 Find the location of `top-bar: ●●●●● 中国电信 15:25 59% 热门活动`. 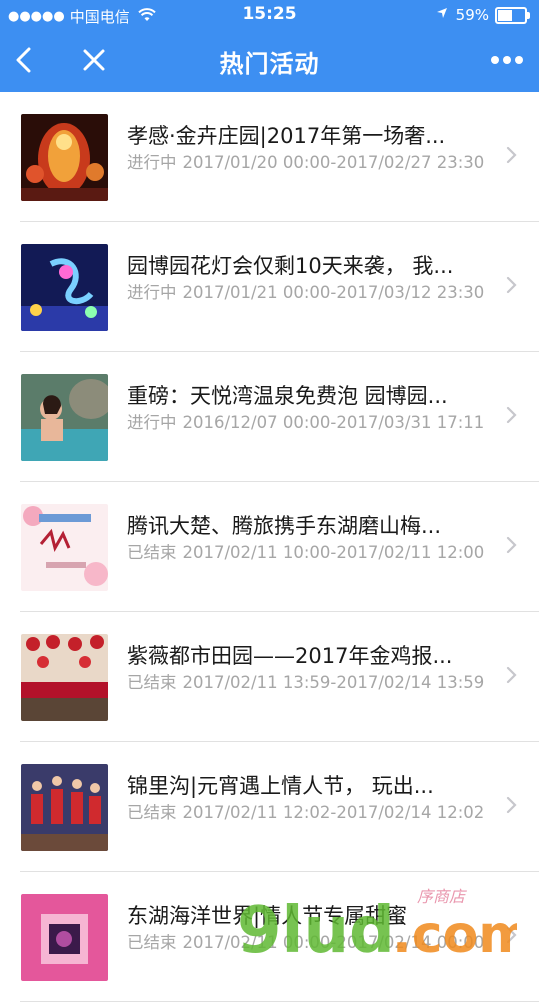

top-bar: ●●●●● 中国电信 15:25 59% 热门活动 is located at coordinates (269, 46).